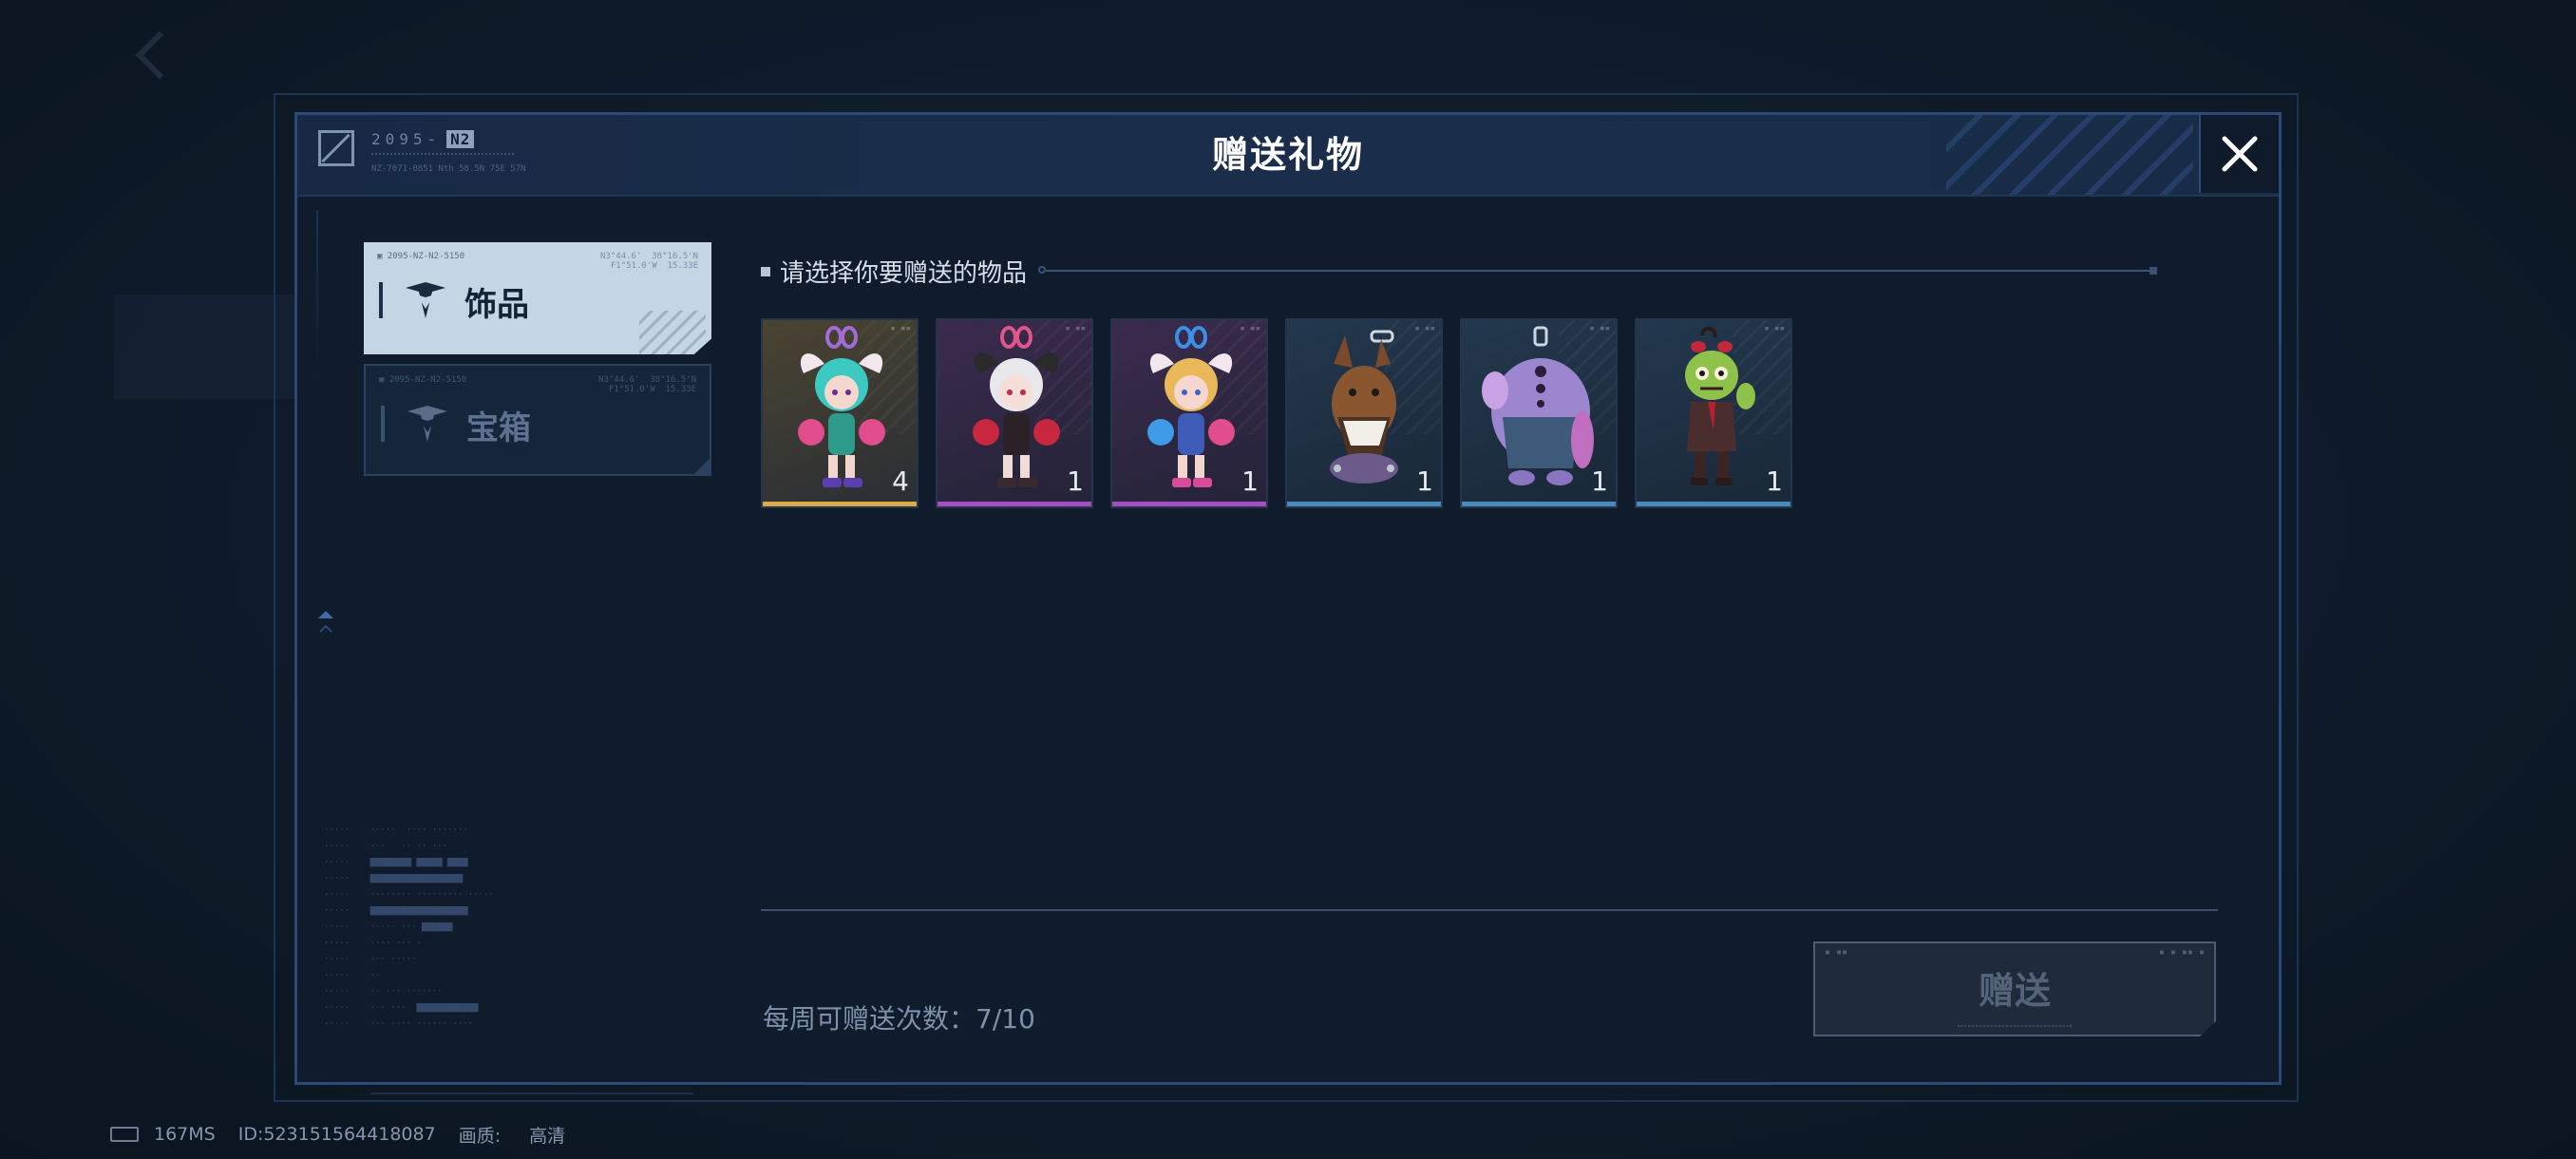 The image size is (2576, 1159). I want to click on keyboard-icon, so click(124, 1134).